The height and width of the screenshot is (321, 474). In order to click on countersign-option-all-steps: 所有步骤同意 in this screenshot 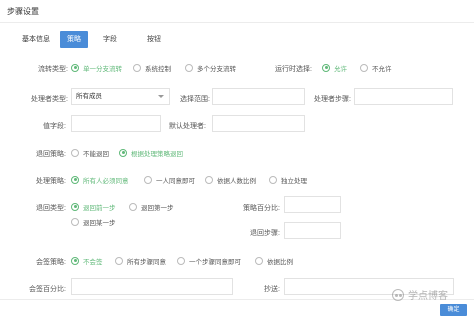, I will do `click(140, 260)`.